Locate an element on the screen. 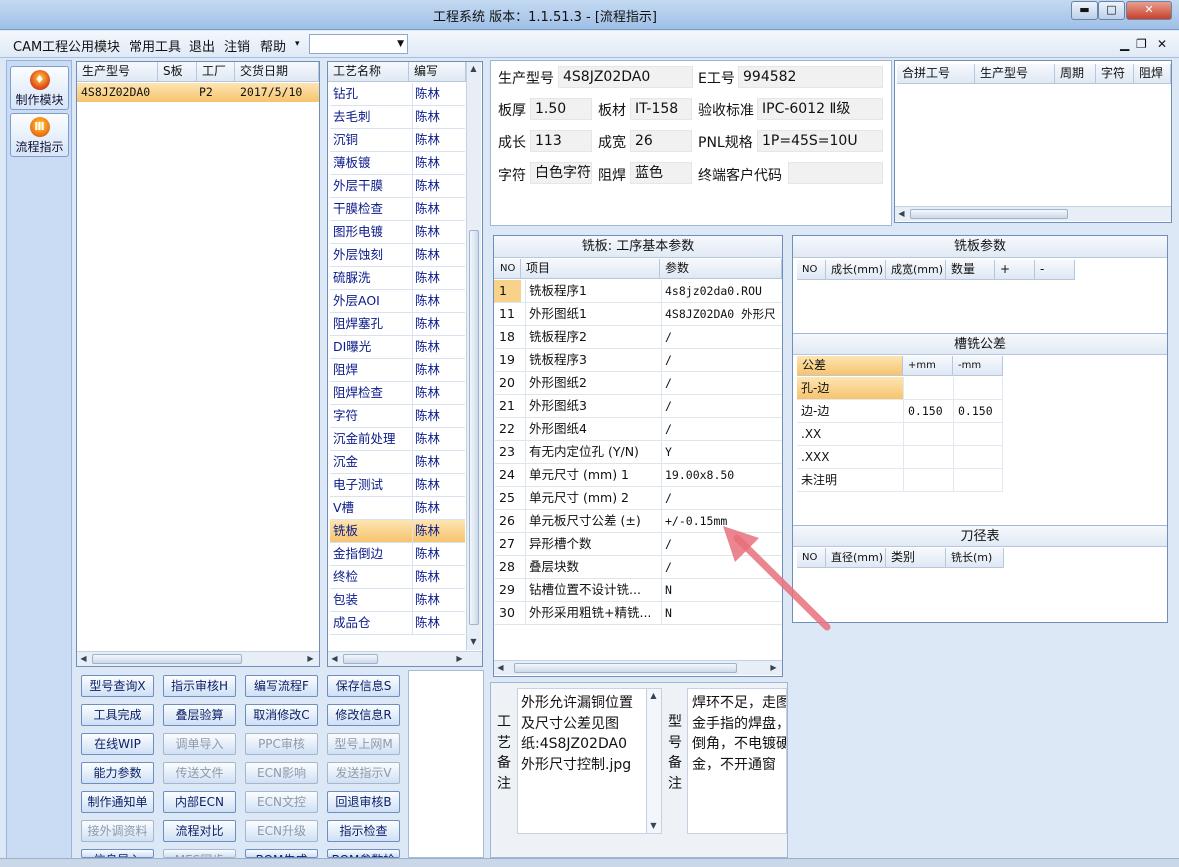 Image resolution: width=1179 pixels, height=867 pixels. process-vscroll: ▲ ▼ is located at coordinates (473, 356).